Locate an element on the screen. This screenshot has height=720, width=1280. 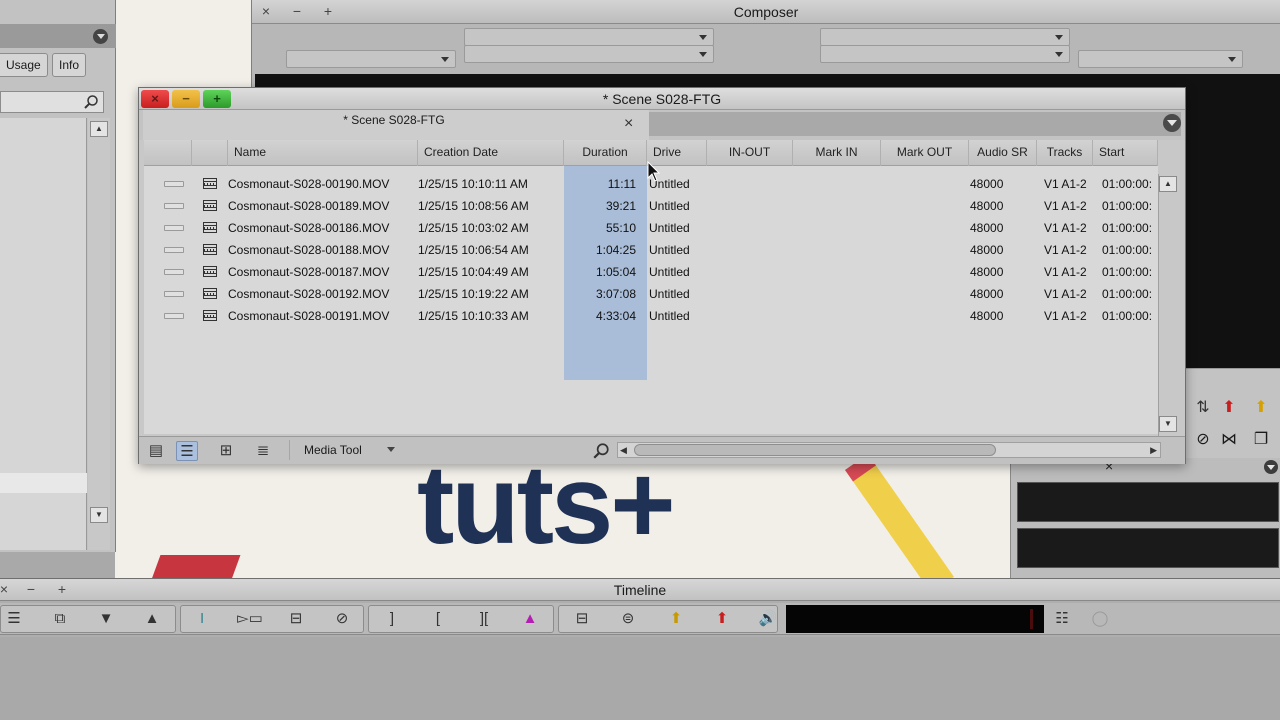
cell-duration: 4:33:04 is located at coordinates (600, 316).